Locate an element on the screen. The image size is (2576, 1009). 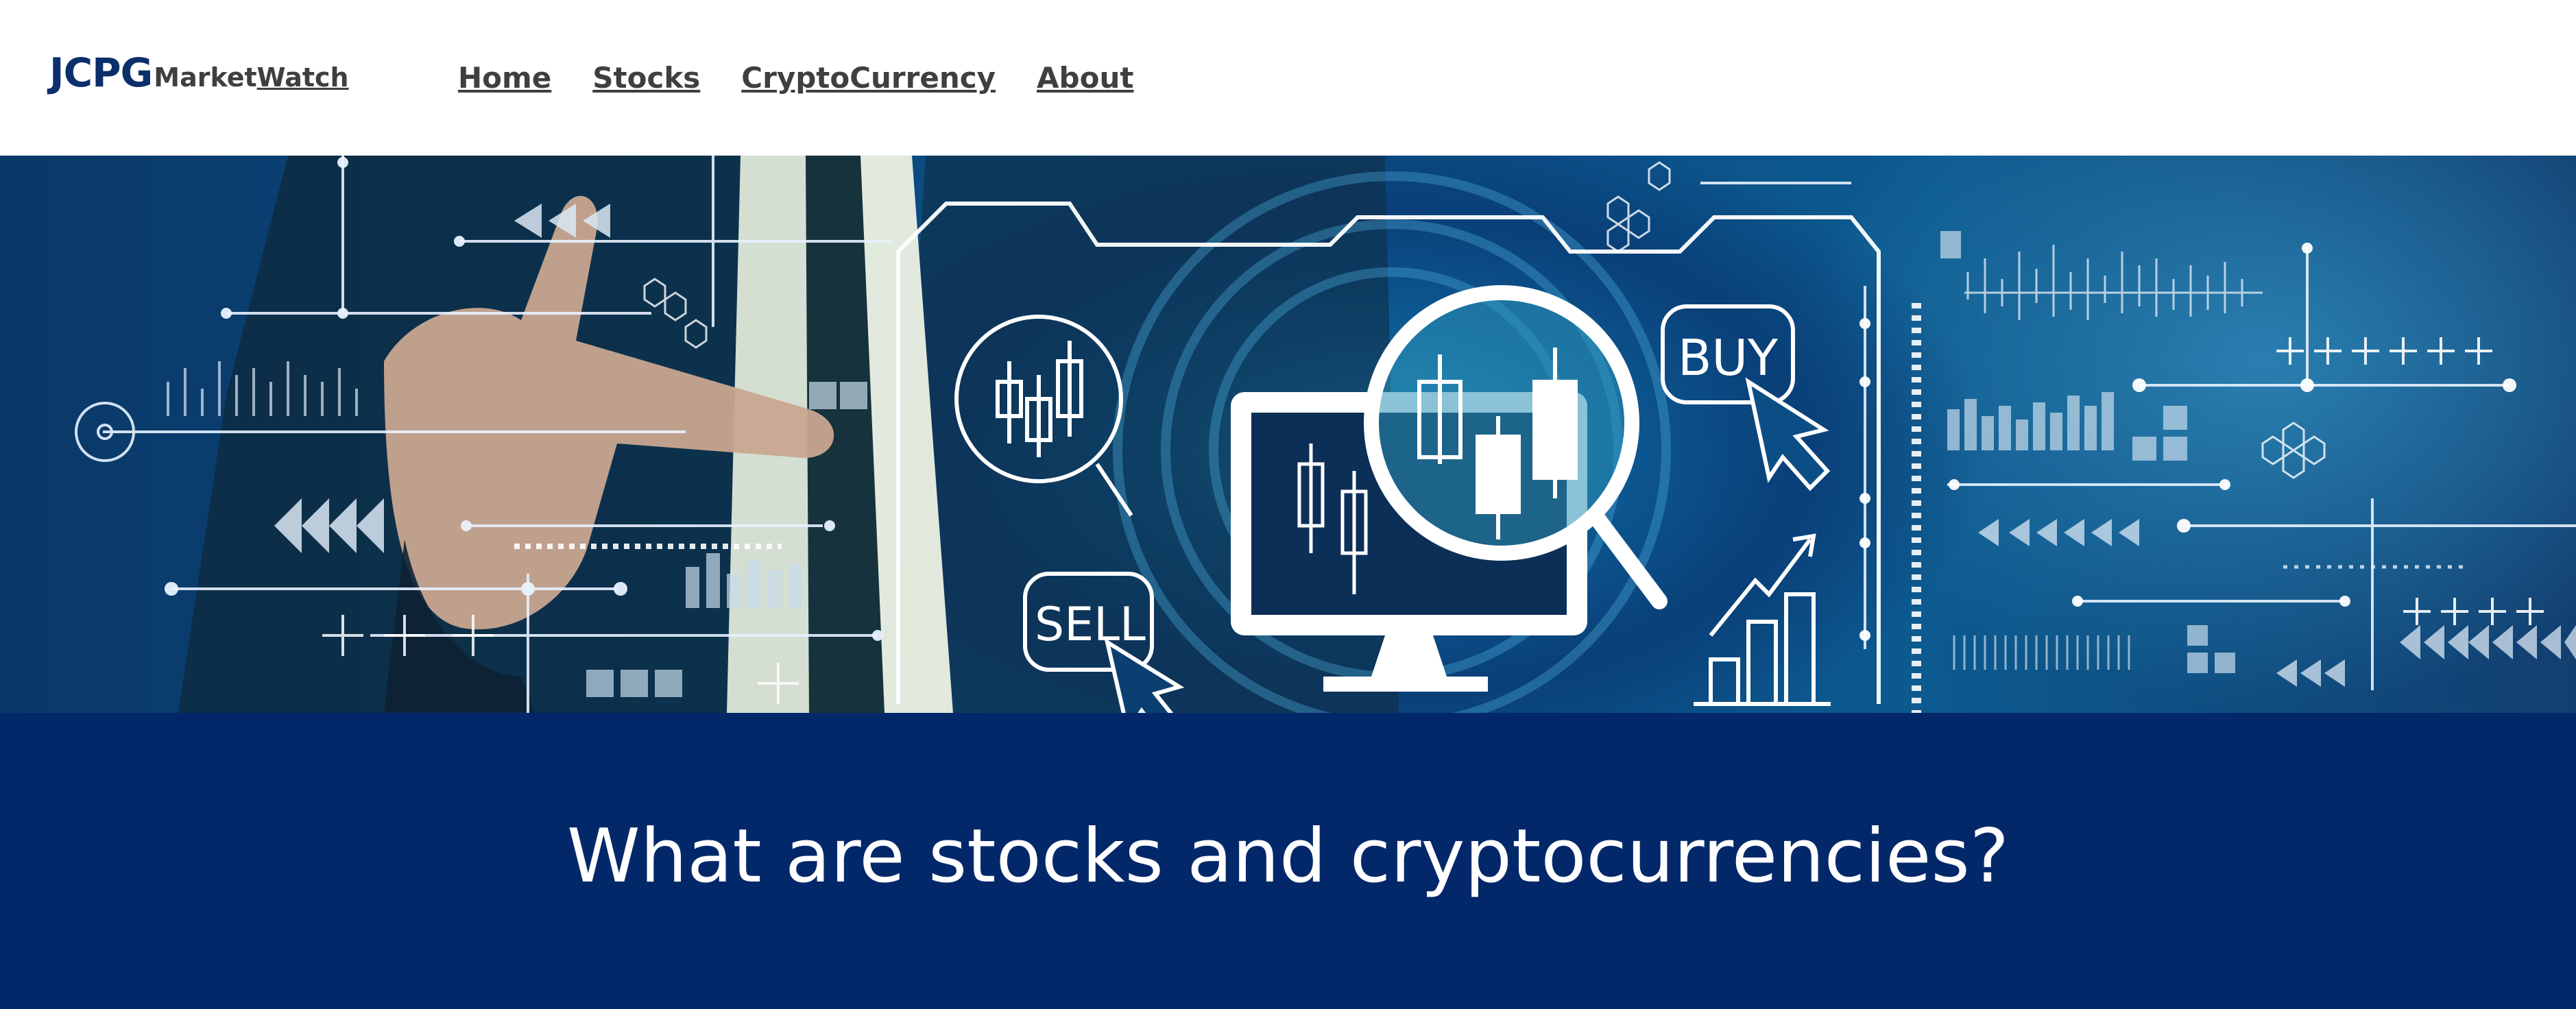
main-nav: Home Stocks CryptoCurrency About is located at coordinates (817, 78).